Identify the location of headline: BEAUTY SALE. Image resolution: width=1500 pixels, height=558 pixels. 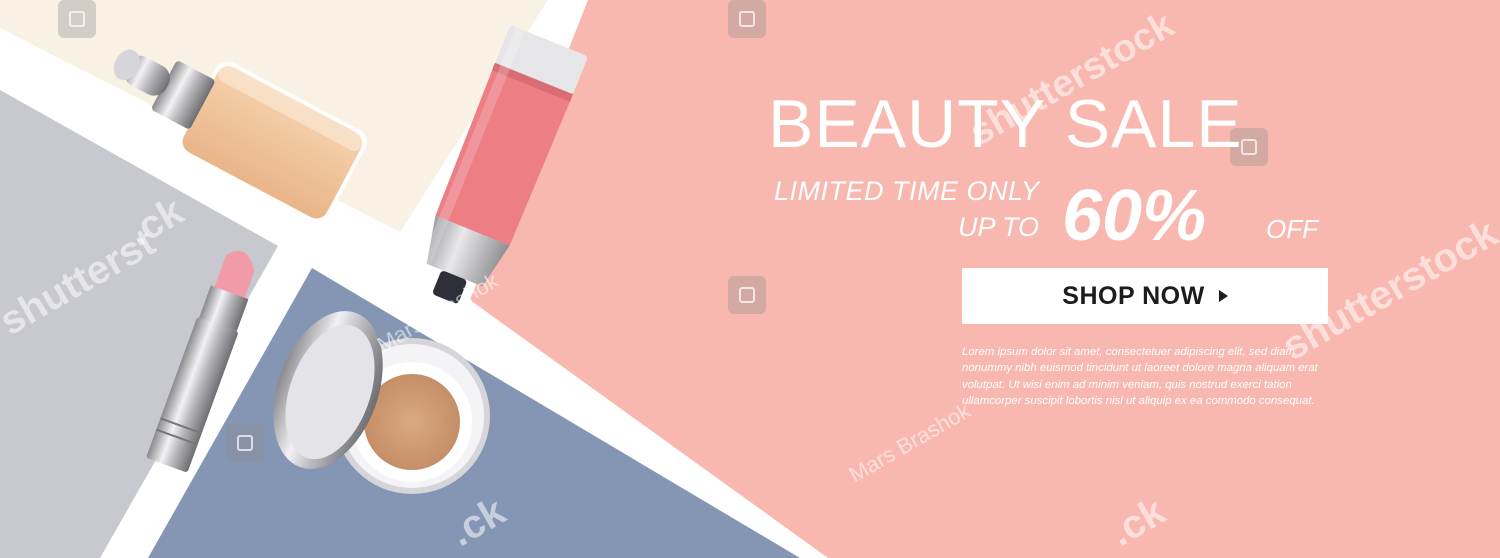
(1005, 124).